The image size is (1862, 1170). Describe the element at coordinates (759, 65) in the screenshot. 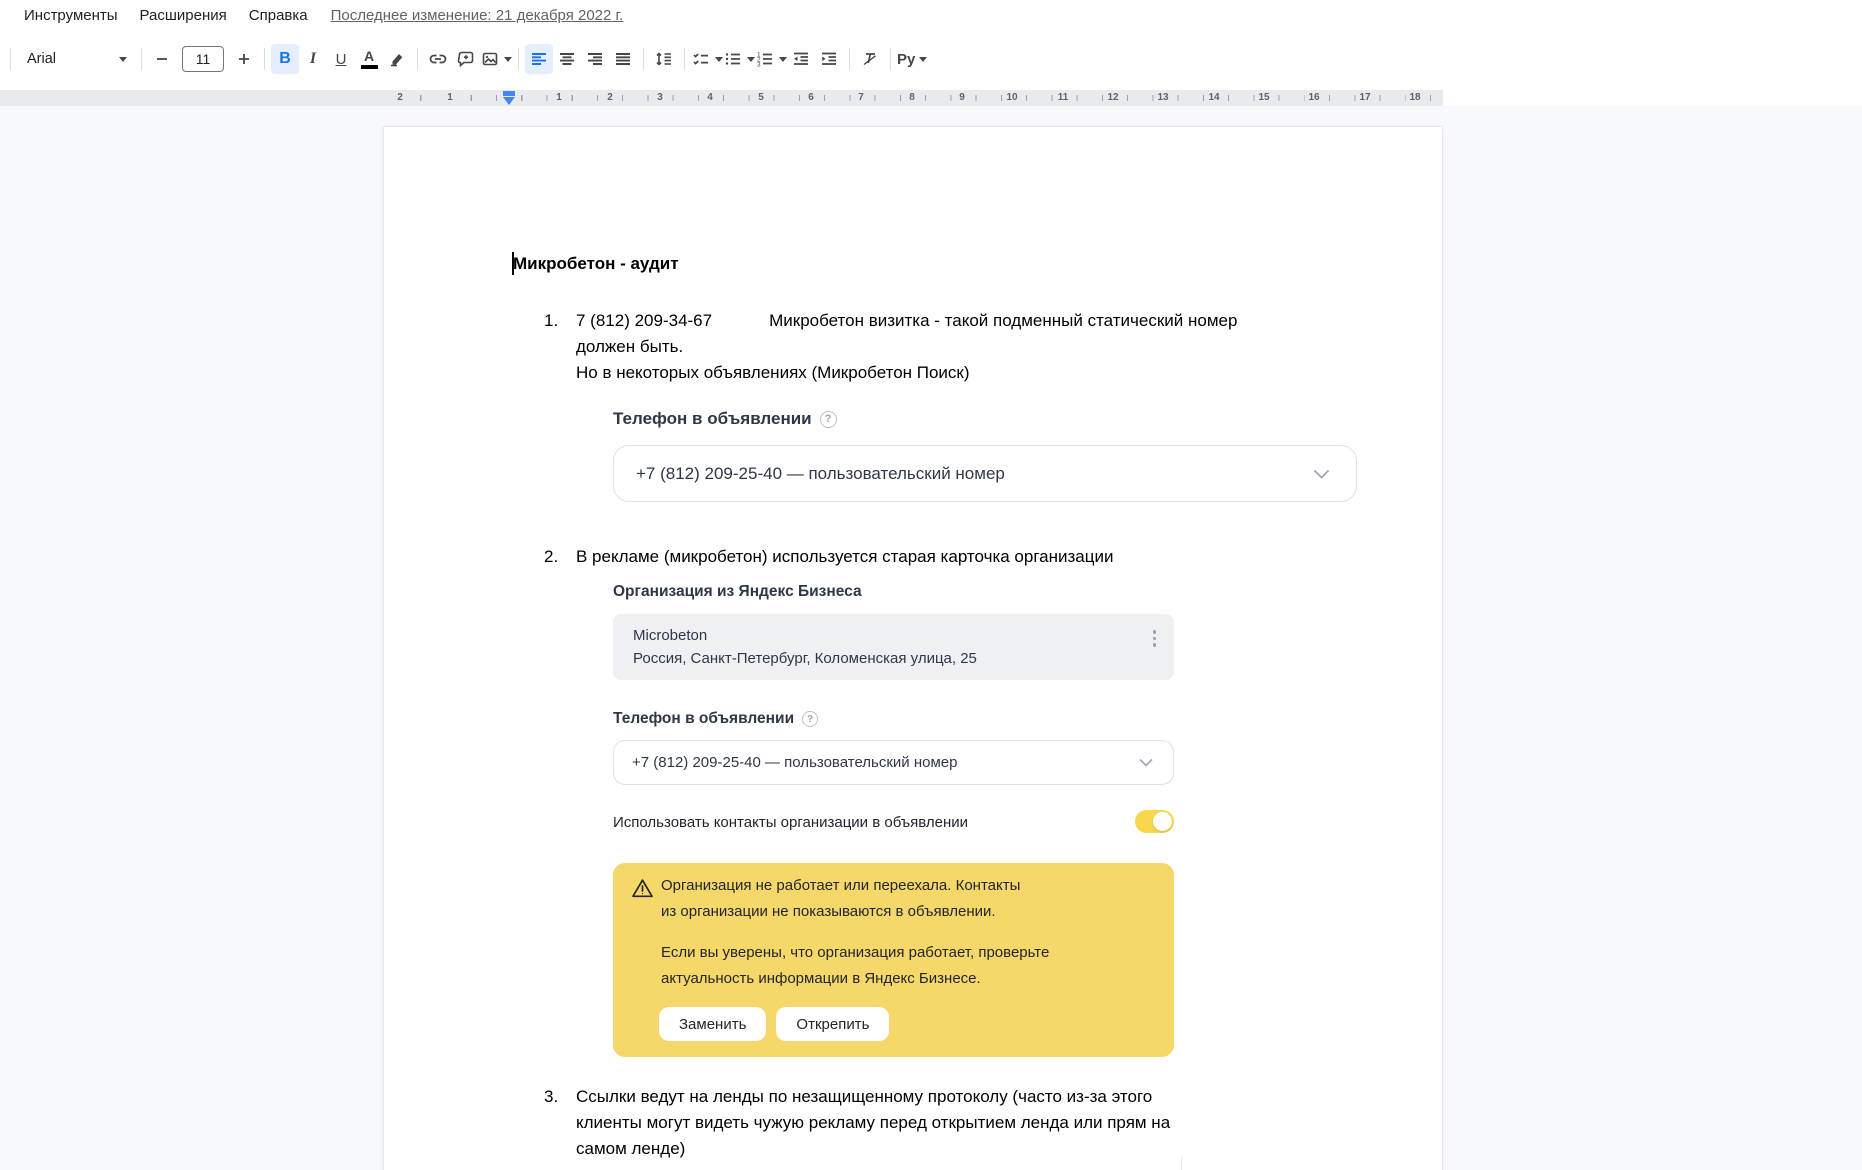

I see `svg-text: 3` at that location.